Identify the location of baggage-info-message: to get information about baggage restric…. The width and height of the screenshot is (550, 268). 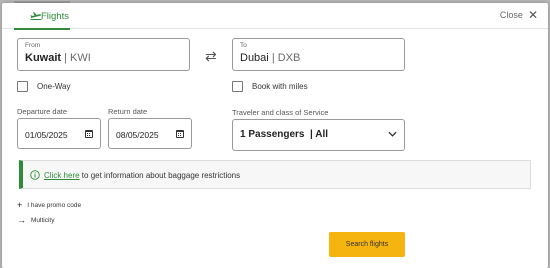
(160, 175).